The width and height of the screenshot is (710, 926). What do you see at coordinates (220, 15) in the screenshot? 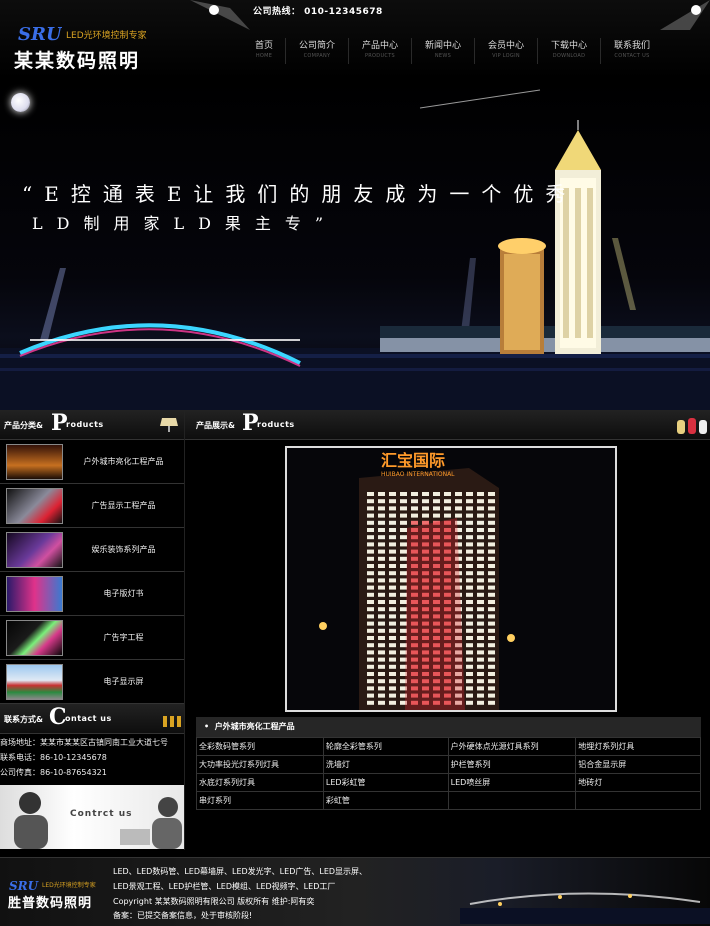
I see `spotlight-left-icon` at bounding box center [220, 15].